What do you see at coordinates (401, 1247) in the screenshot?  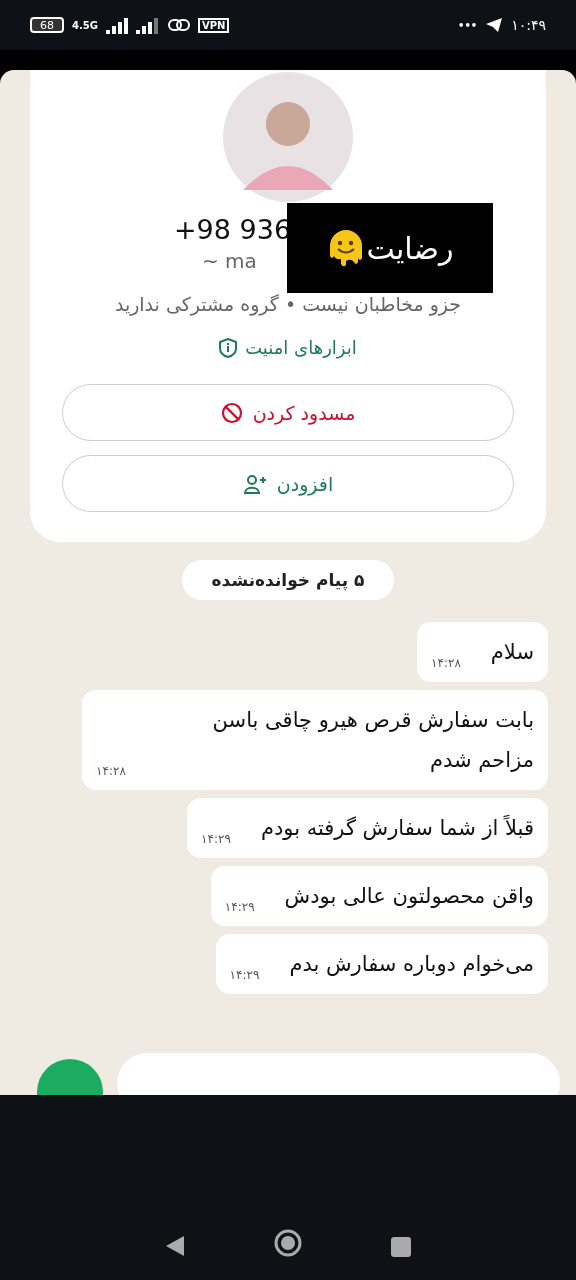 I see `recents-icon` at bounding box center [401, 1247].